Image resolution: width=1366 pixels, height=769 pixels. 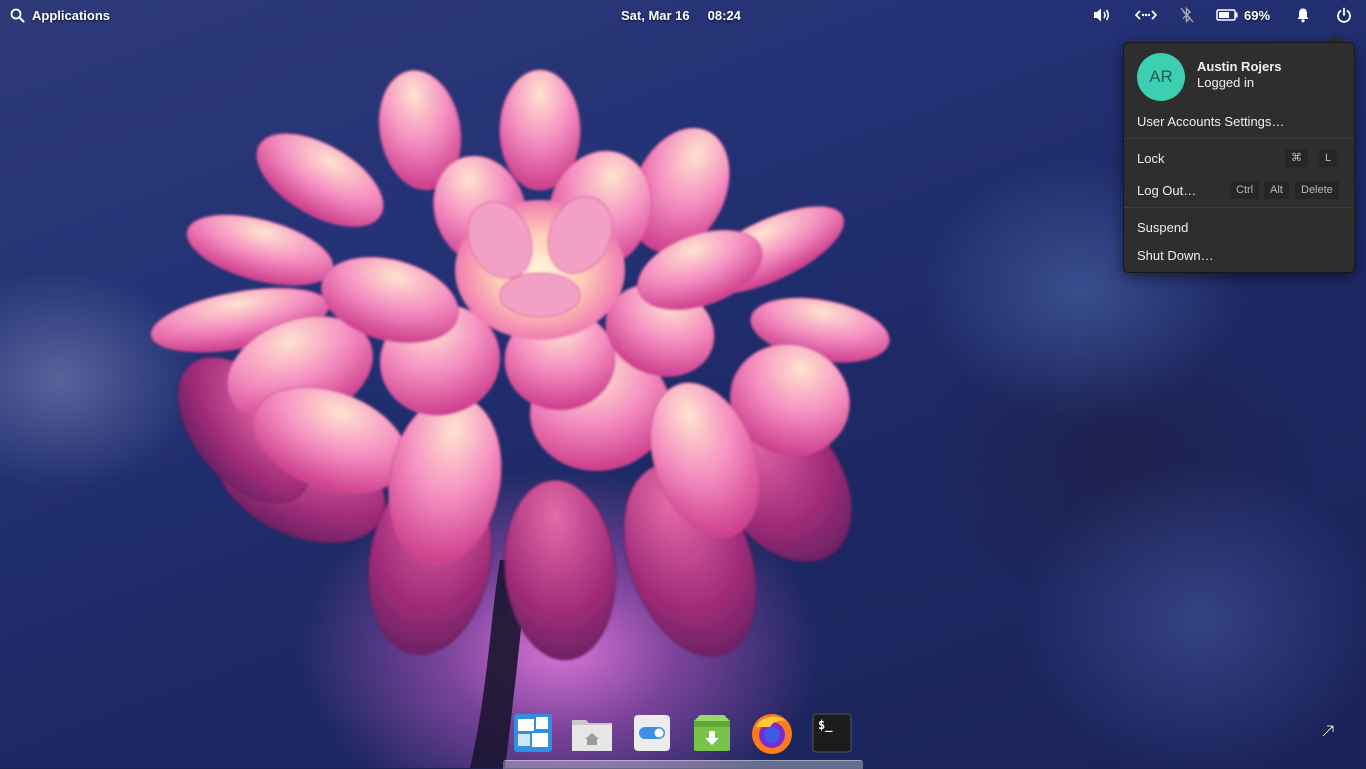 What do you see at coordinates (1257, 15) in the screenshot?
I see `battery-percentage: 69%` at bounding box center [1257, 15].